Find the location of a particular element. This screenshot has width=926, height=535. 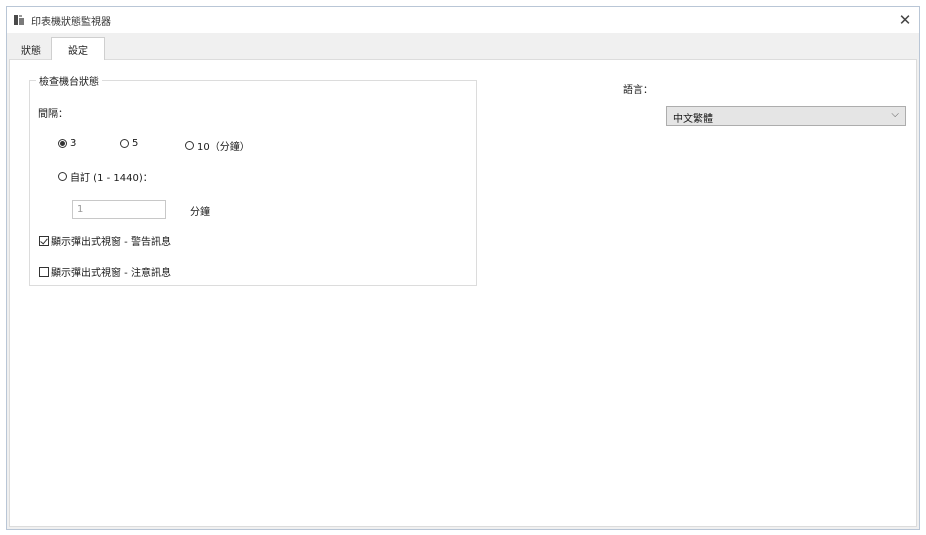

language-label: 語言： is located at coordinates (638, 90).